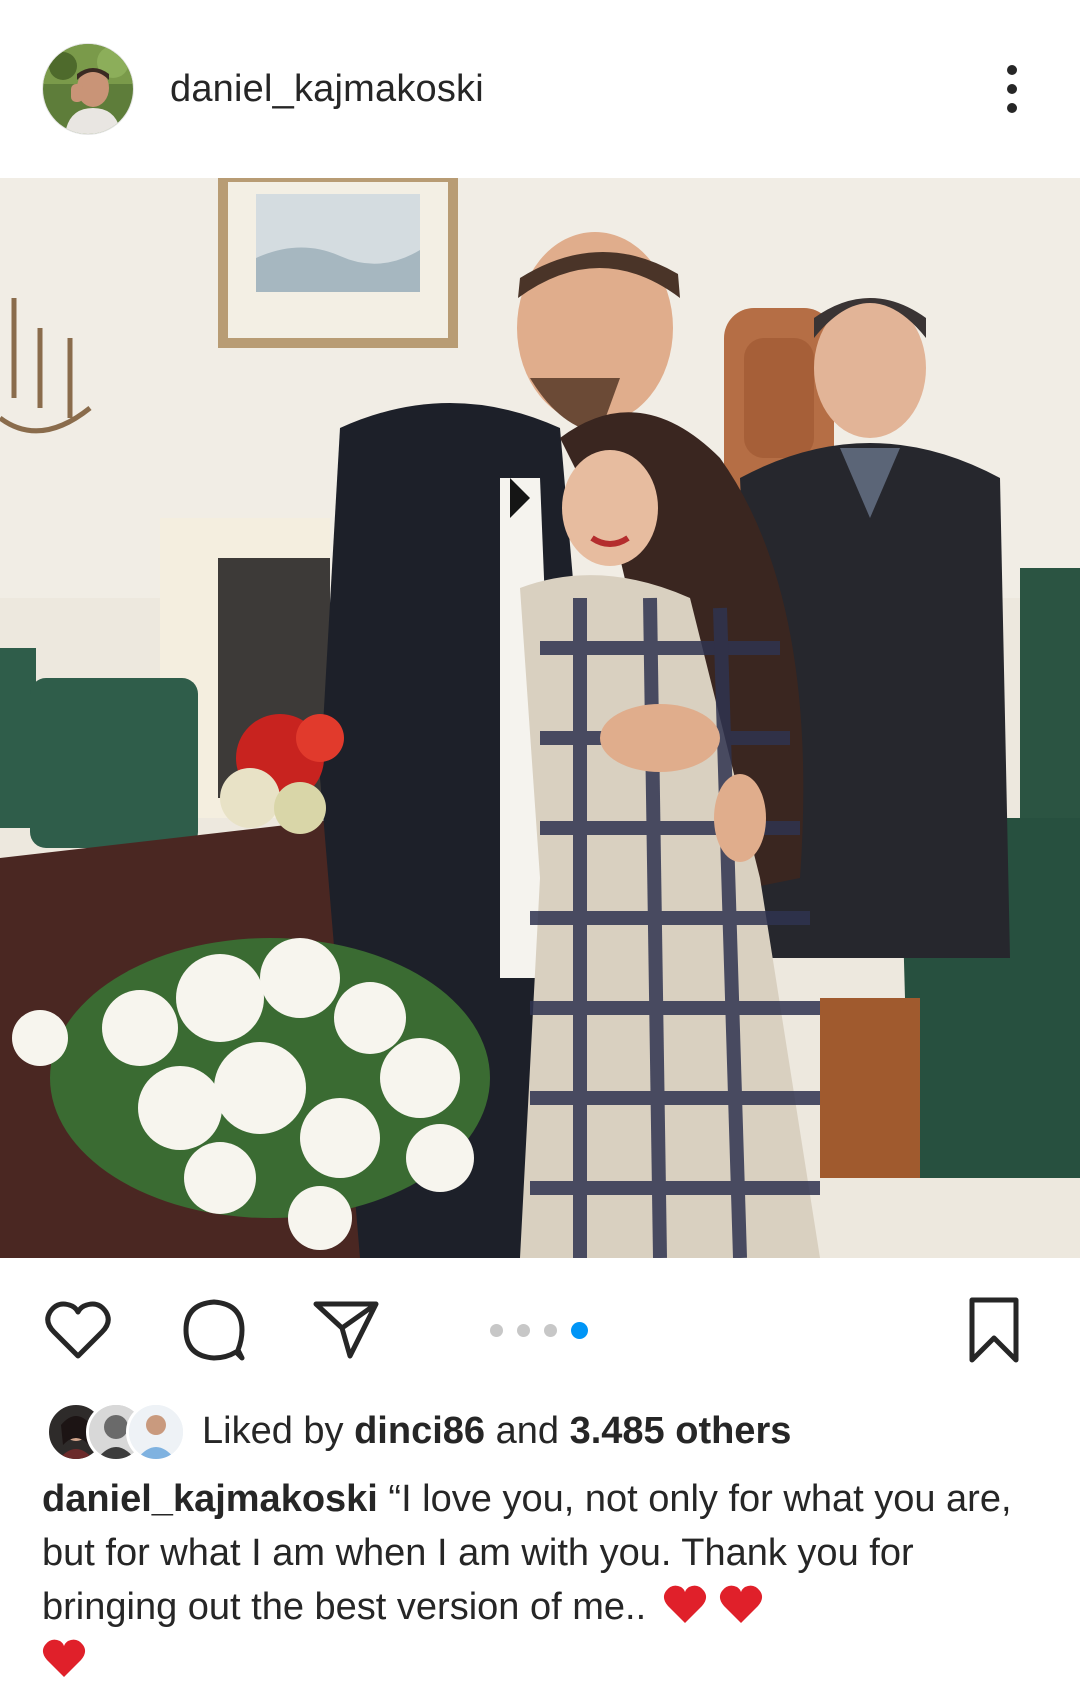 The height and width of the screenshot is (1701, 1080). What do you see at coordinates (78, 1330) in the screenshot?
I see `heart-outline-icon` at bounding box center [78, 1330].